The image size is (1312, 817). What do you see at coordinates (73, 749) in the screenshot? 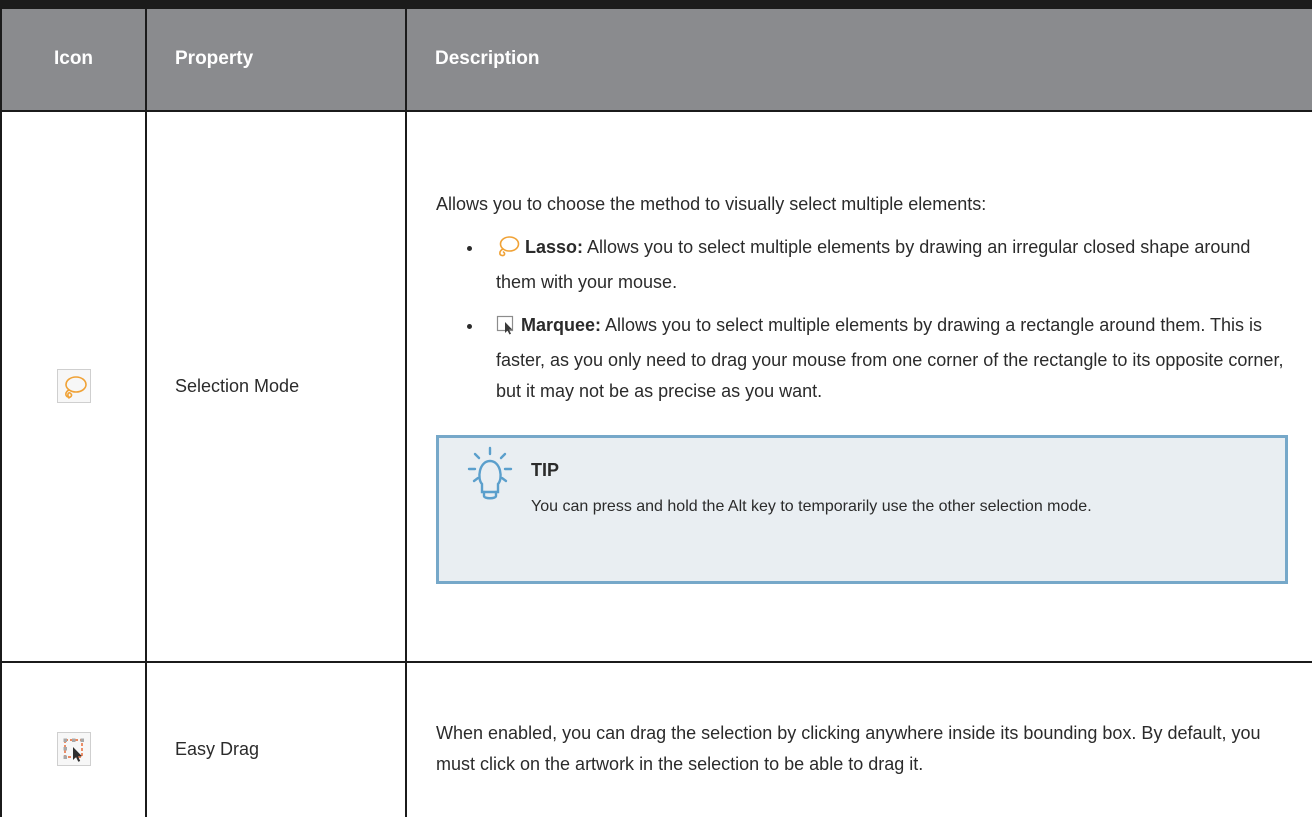
I see `easy-drag-icon` at bounding box center [73, 749].